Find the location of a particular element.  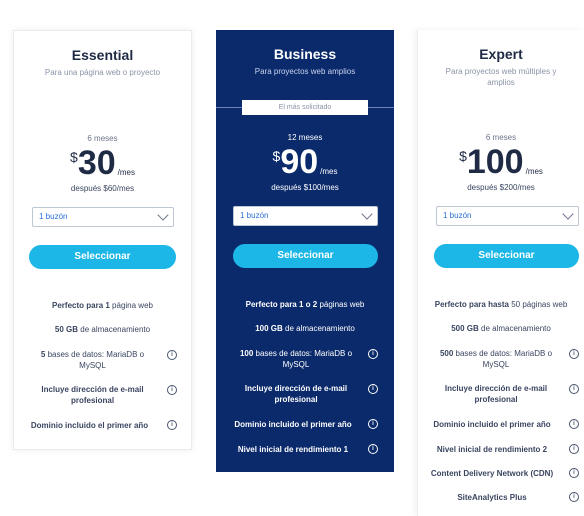

plan-subtitle: Para una página web o proyecto is located at coordinates (102, 72).